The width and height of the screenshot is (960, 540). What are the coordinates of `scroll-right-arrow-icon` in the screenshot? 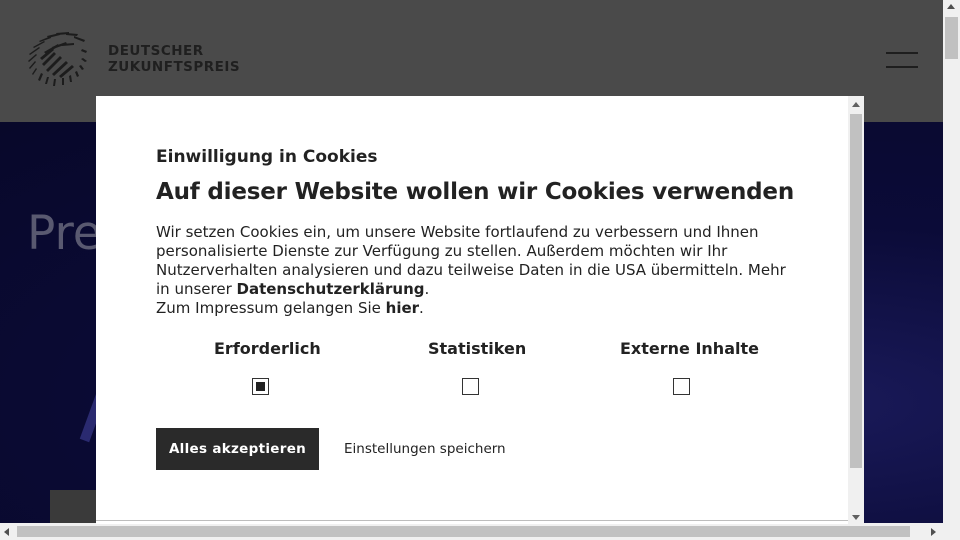 It's located at (933, 532).